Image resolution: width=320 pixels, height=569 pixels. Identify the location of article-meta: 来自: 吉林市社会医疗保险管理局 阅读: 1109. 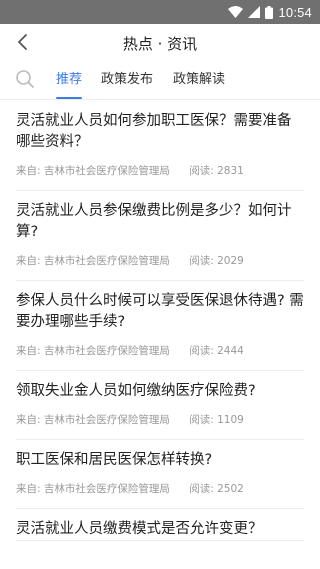
(160, 420).